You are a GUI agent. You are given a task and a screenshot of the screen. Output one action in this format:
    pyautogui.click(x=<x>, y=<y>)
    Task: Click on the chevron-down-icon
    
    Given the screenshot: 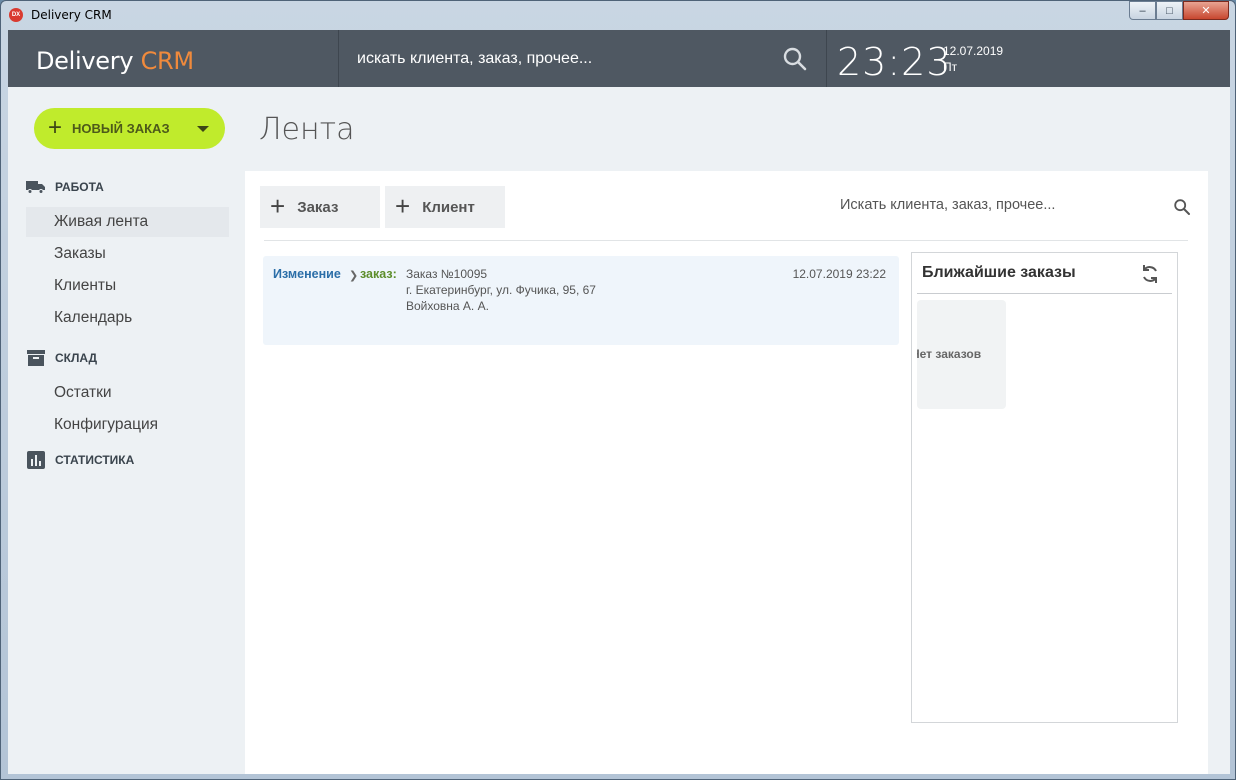 What is the action you would take?
    pyautogui.click(x=203, y=129)
    